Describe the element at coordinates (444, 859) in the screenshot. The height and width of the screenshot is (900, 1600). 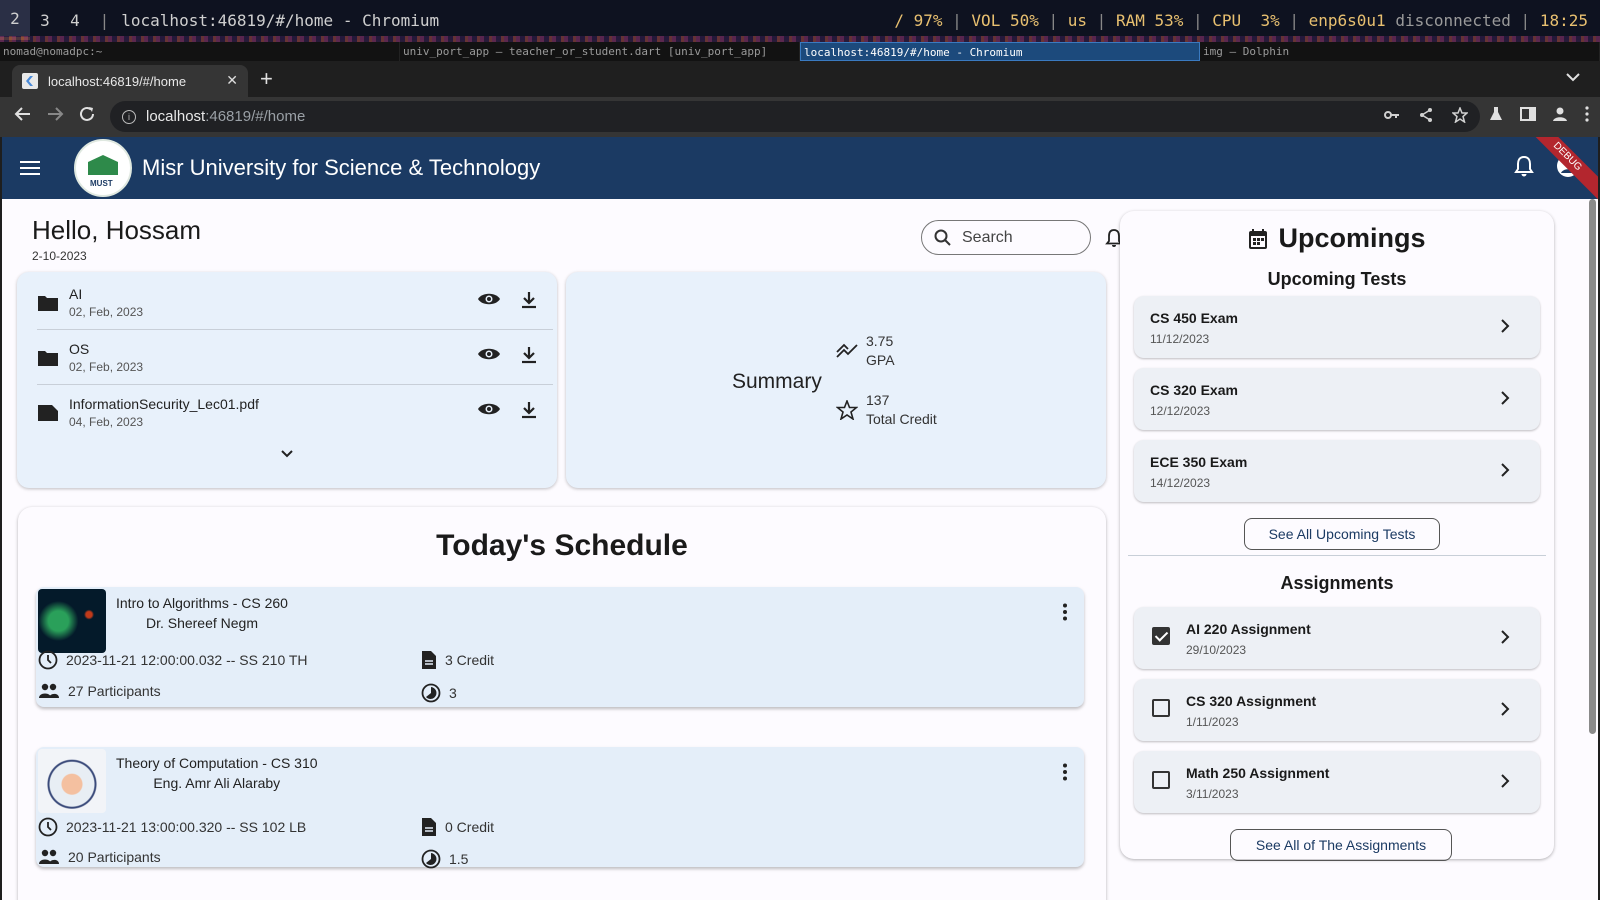
I see `course-hours: 1.5` at that location.